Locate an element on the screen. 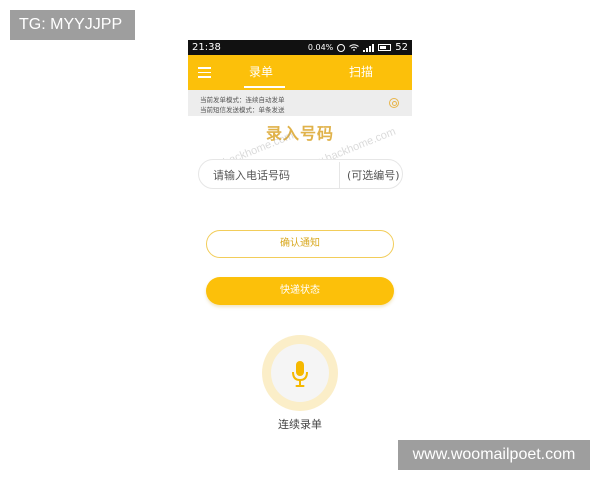  status-icons: 0.04% 52 is located at coordinates (358, 47).